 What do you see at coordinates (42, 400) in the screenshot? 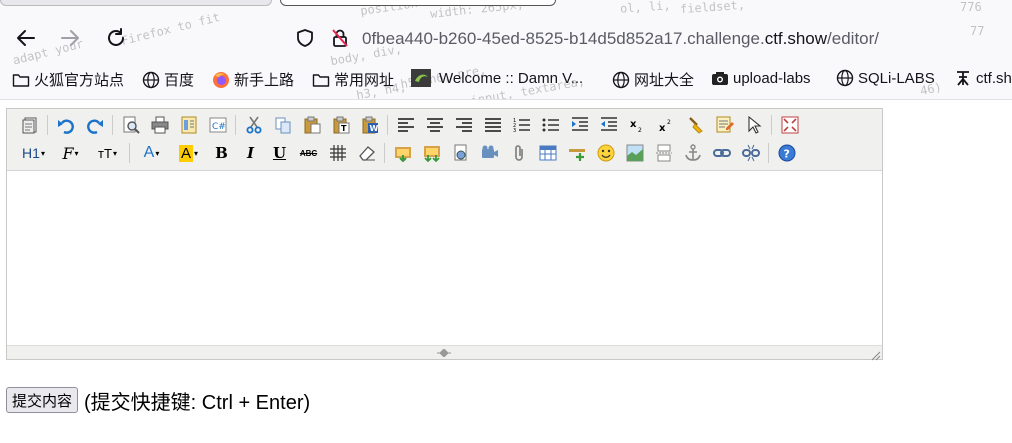
I see `submit-button: 提交内容` at bounding box center [42, 400].